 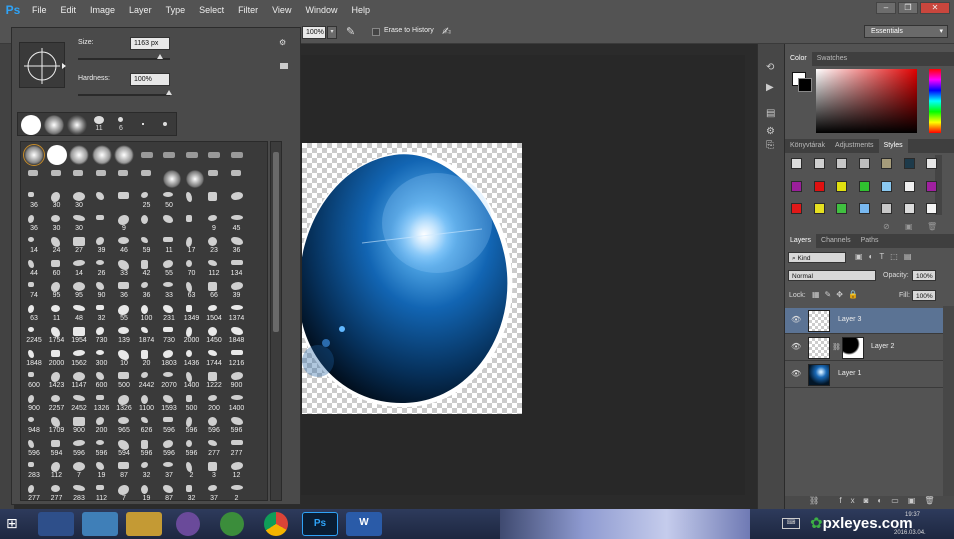 What do you see at coordinates (364, 524) in the screenshot?
I see `word-icon: W` at bounding box center [364, 524].